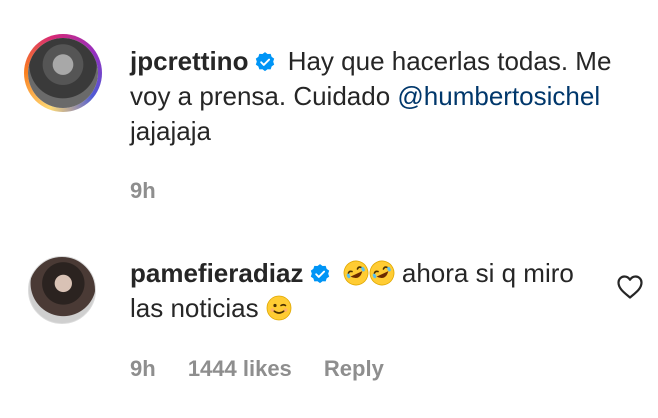 This screenshot has height=418, width=658. Describe the element at coordinates (189, 61) in the screenshot. I see `username-link: jpcrettino` at that location.